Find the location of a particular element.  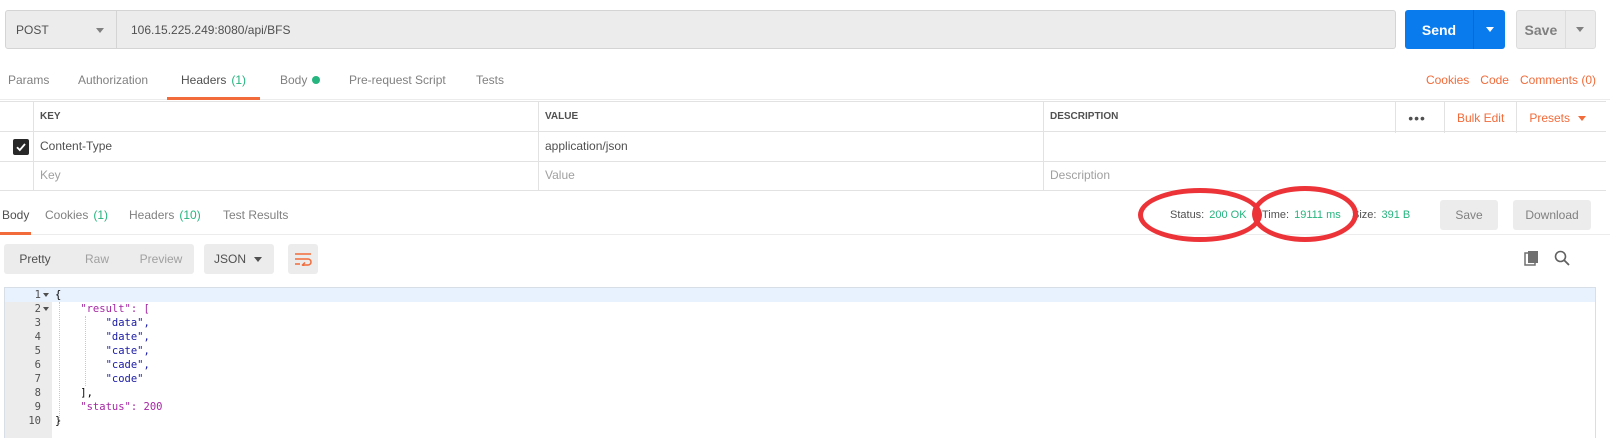

response-size: Size: 391 B is located at coordinates (1381, 215).